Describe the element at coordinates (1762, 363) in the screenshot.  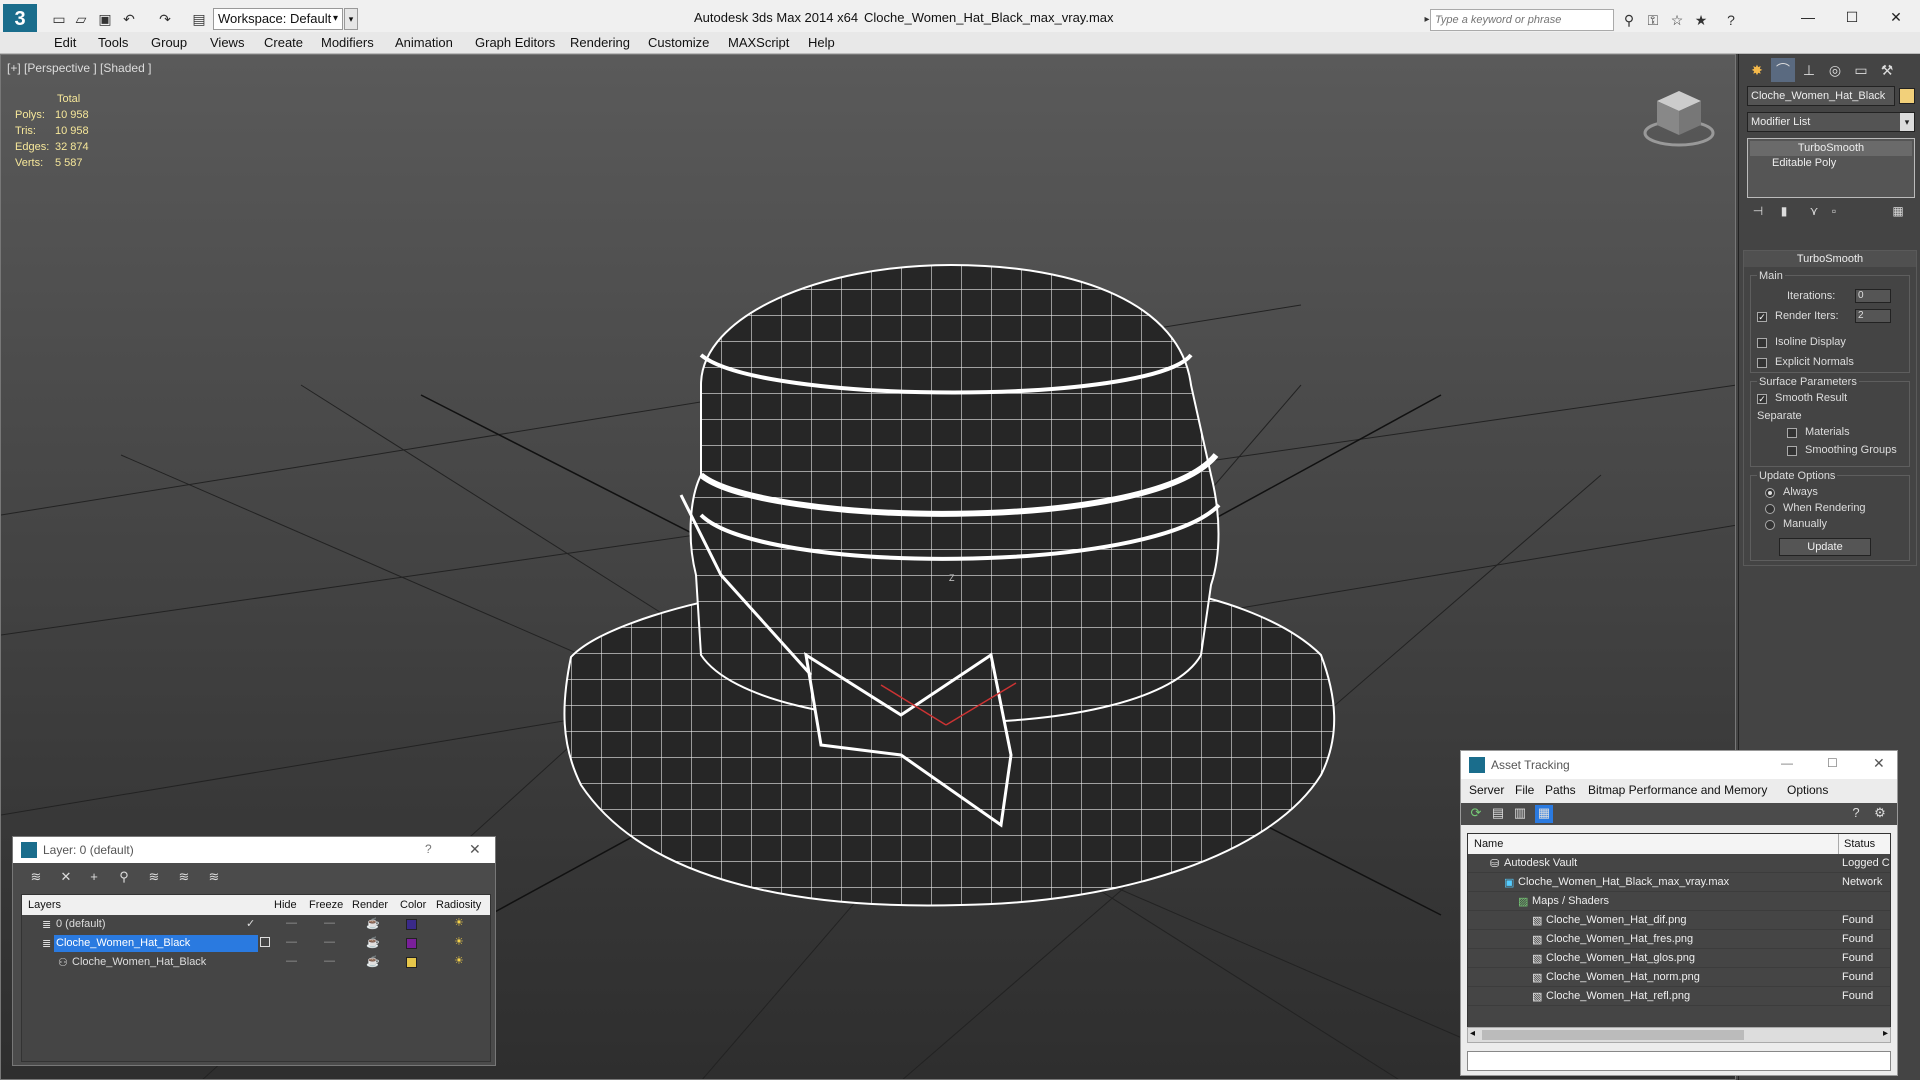
I see `explicit-normals-checkbox` at that location.